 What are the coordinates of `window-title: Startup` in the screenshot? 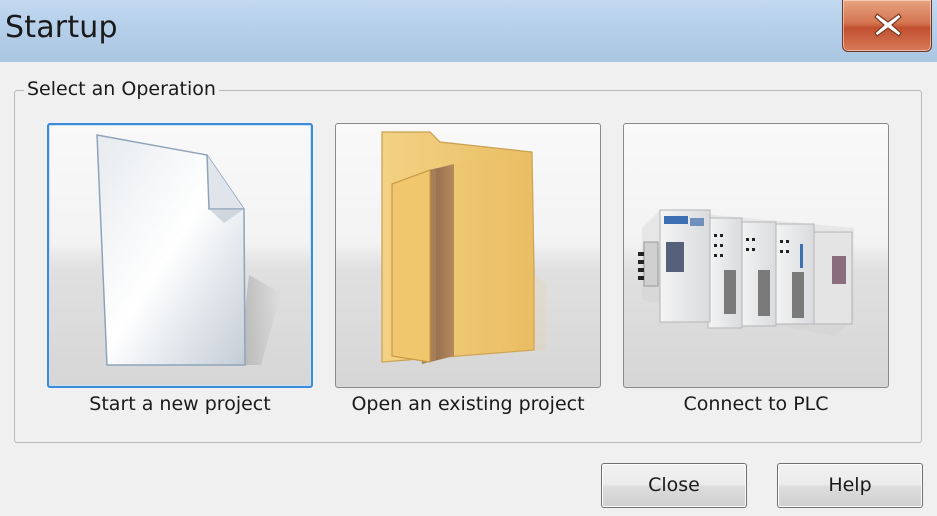 It's located at (61, 27).